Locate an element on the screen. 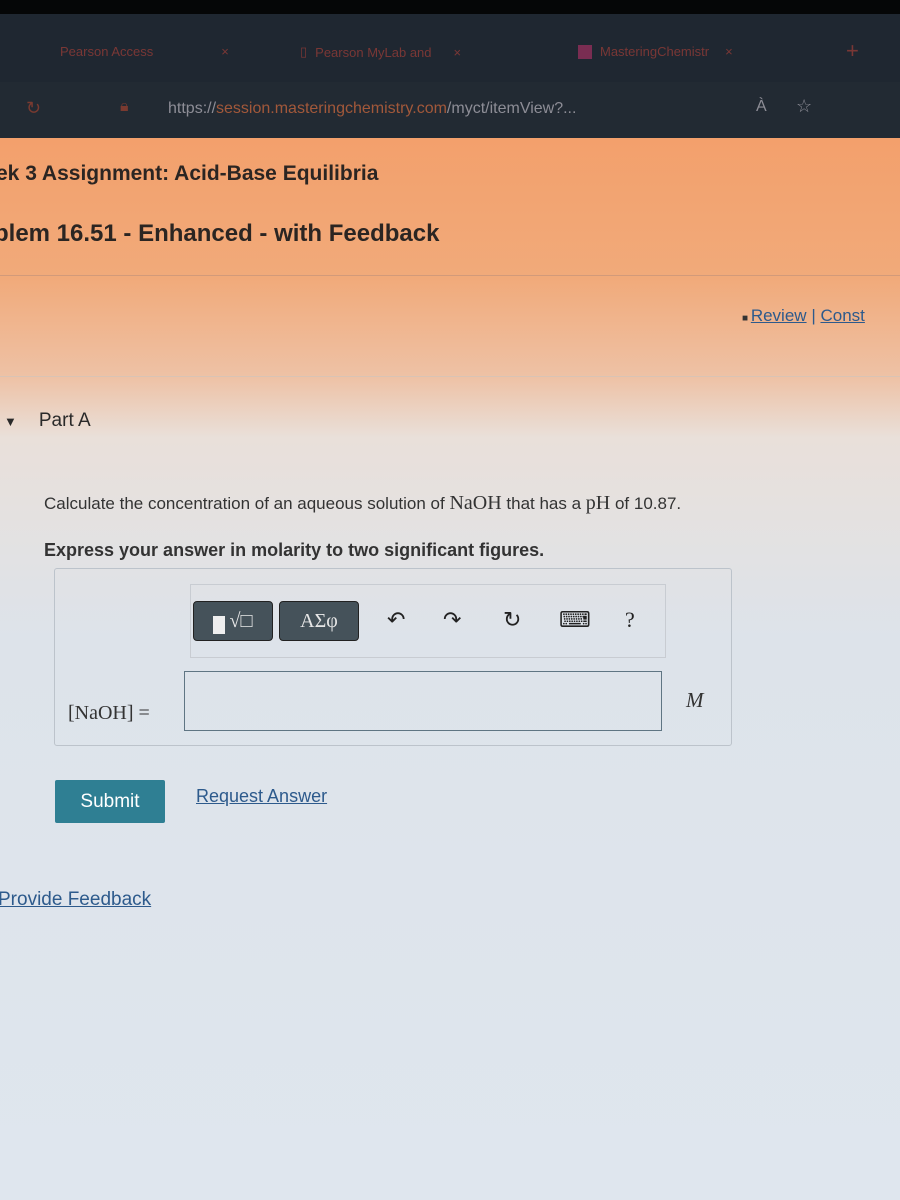 The width and height of the screenshot is (900, 1200). tab-label: Pearson MyLab and is located at coordinates (373, 52).